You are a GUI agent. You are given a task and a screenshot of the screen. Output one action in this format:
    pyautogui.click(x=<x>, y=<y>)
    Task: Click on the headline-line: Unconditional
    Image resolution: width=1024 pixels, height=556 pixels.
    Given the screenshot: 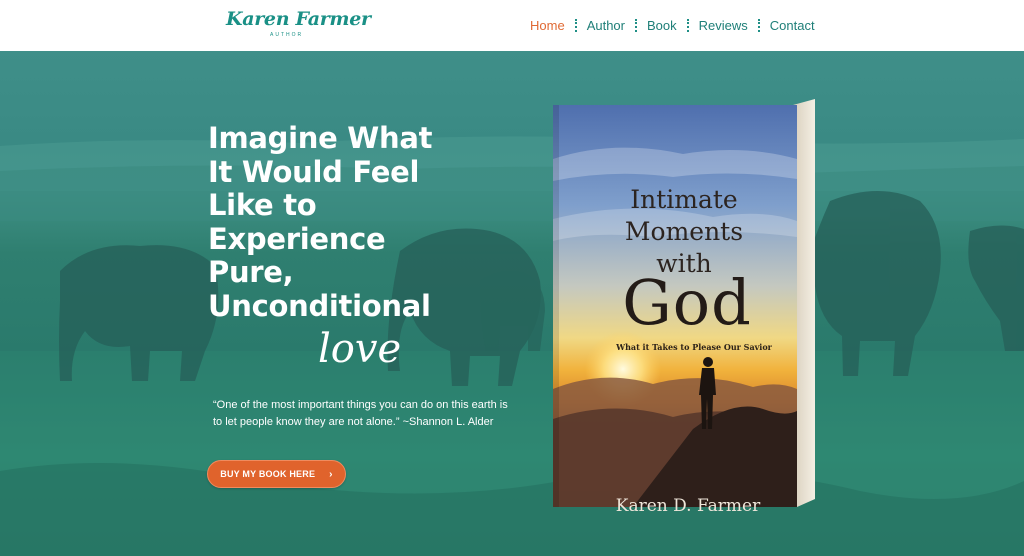 What is the action you would take?
    pyautogui.click(x=319, y=305)
    